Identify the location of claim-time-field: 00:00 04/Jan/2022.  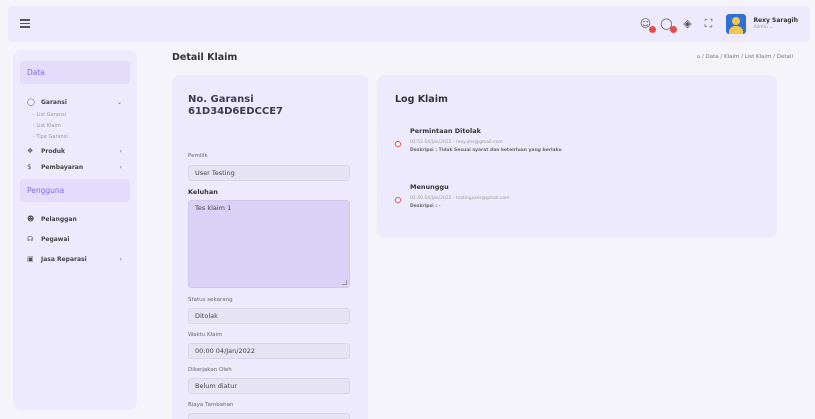
(269, 351).